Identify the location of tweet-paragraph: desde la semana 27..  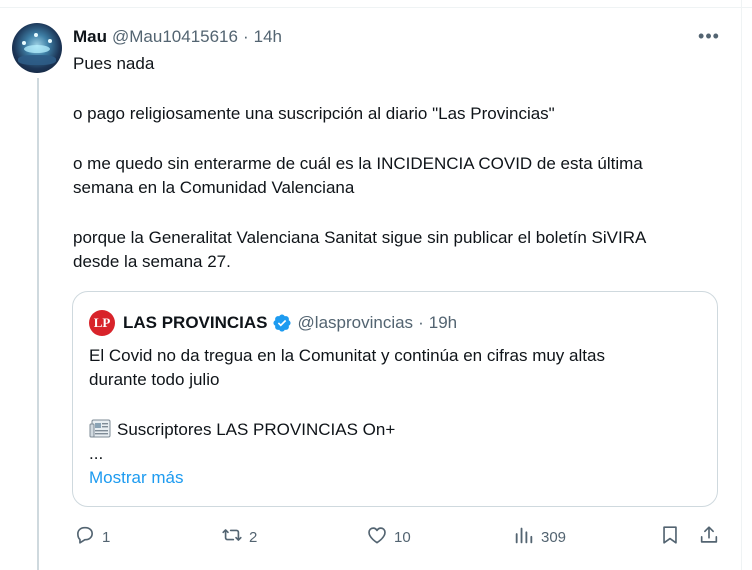
(152, 261).